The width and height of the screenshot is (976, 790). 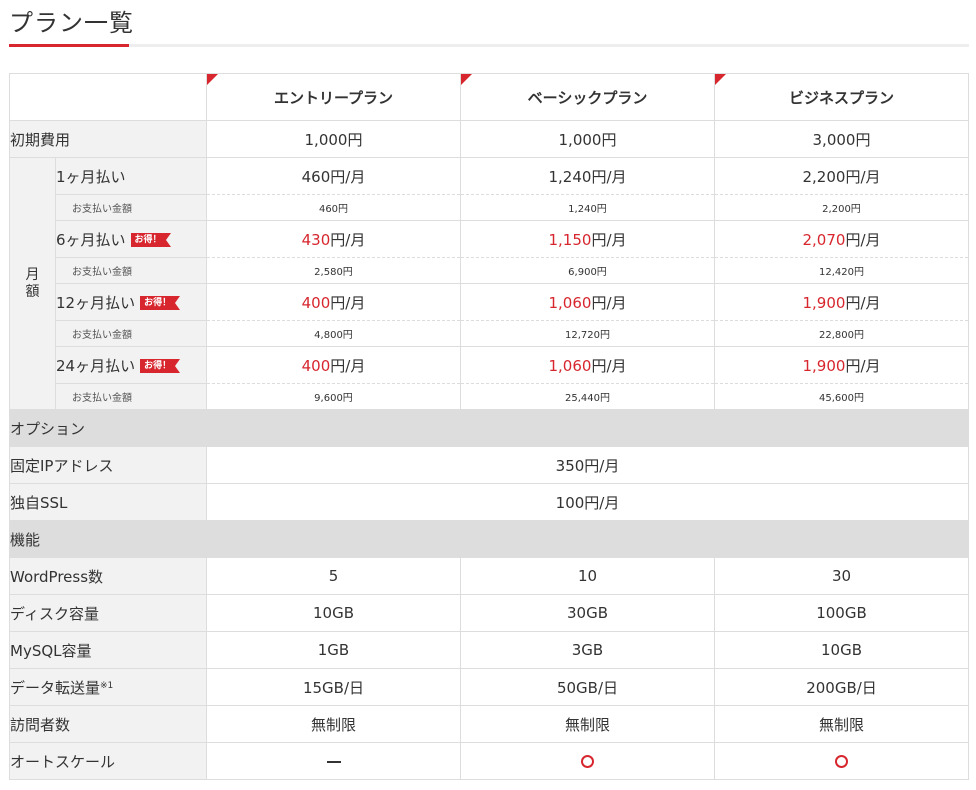 What do you see at coordinates (841, 687) in the screenshot?
I see `feature-value: 200GB/日` at bounding box center [841, 687].